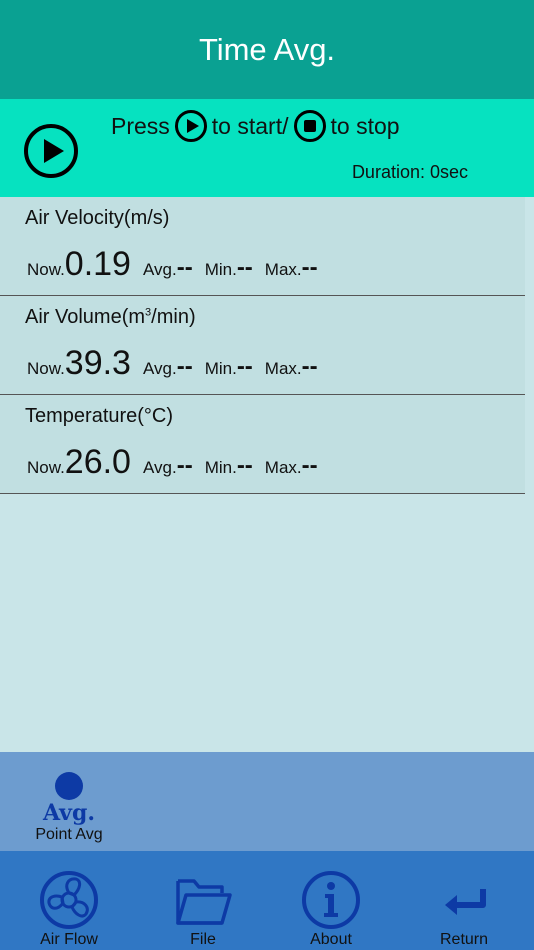 The width and height of the screenshot is (534, 950). I want to click on row-label: Air Velocity(m/s), so click(97, 218).